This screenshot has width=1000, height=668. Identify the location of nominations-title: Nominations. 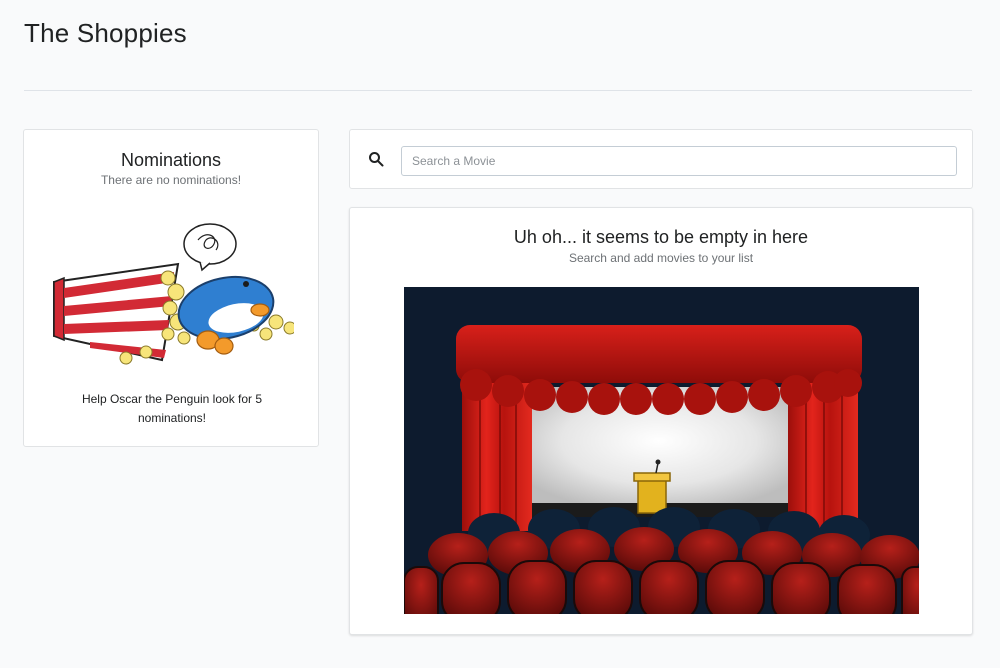
(171, 160).